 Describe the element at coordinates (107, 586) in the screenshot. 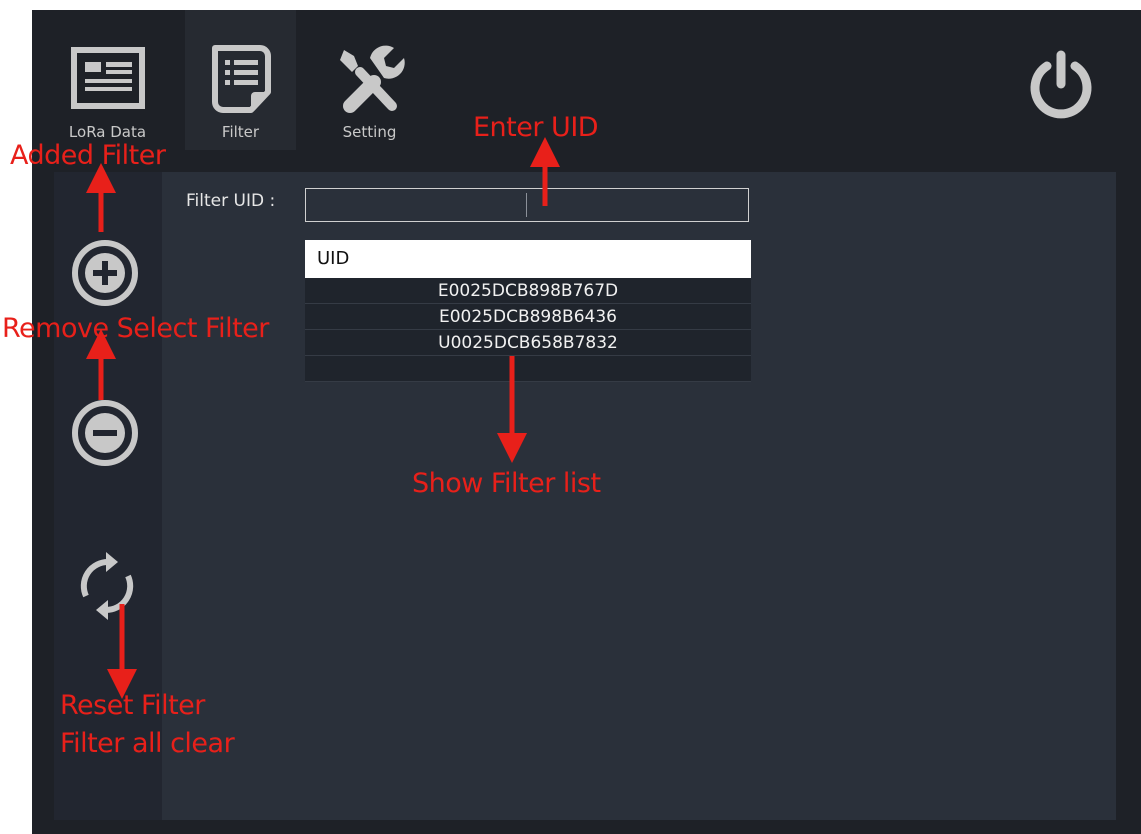

I see `reset-filter-button` at that location.